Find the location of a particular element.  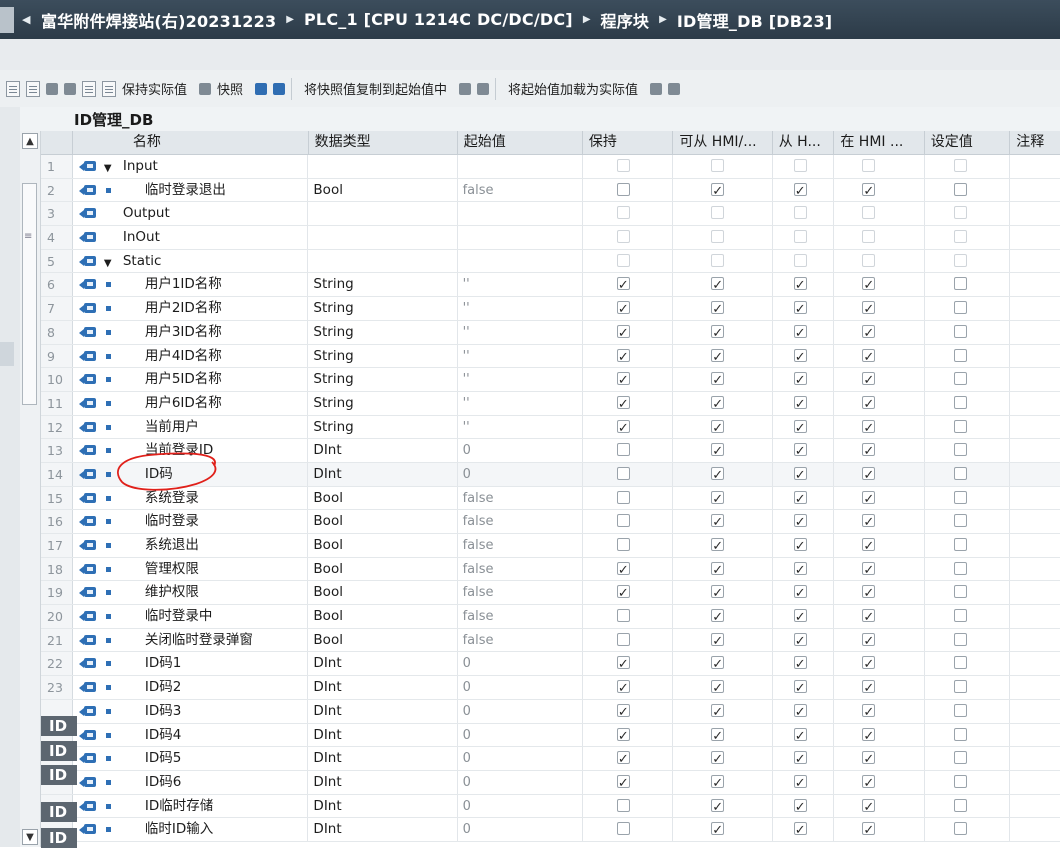

scroll-up-icon: ▲ is located at coordinates (30, 141).